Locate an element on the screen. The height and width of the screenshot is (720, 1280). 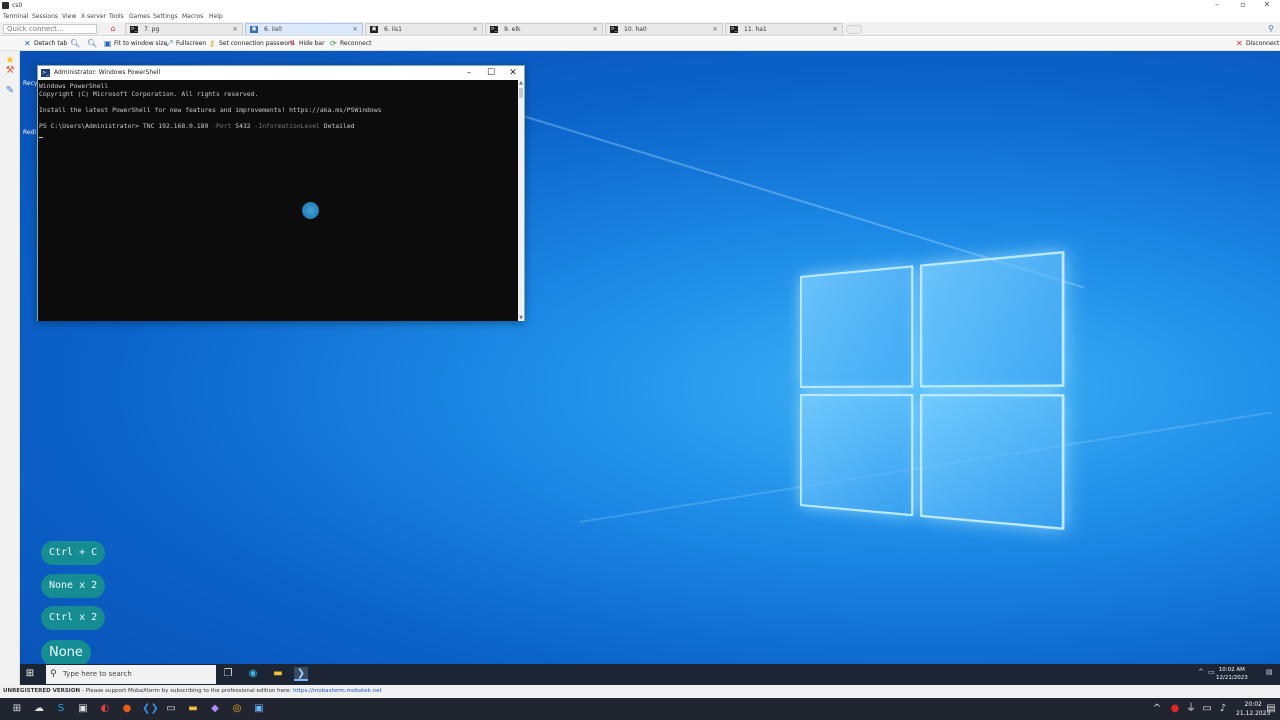
screen-icon: ▭ is located at coordinates (171, 709).